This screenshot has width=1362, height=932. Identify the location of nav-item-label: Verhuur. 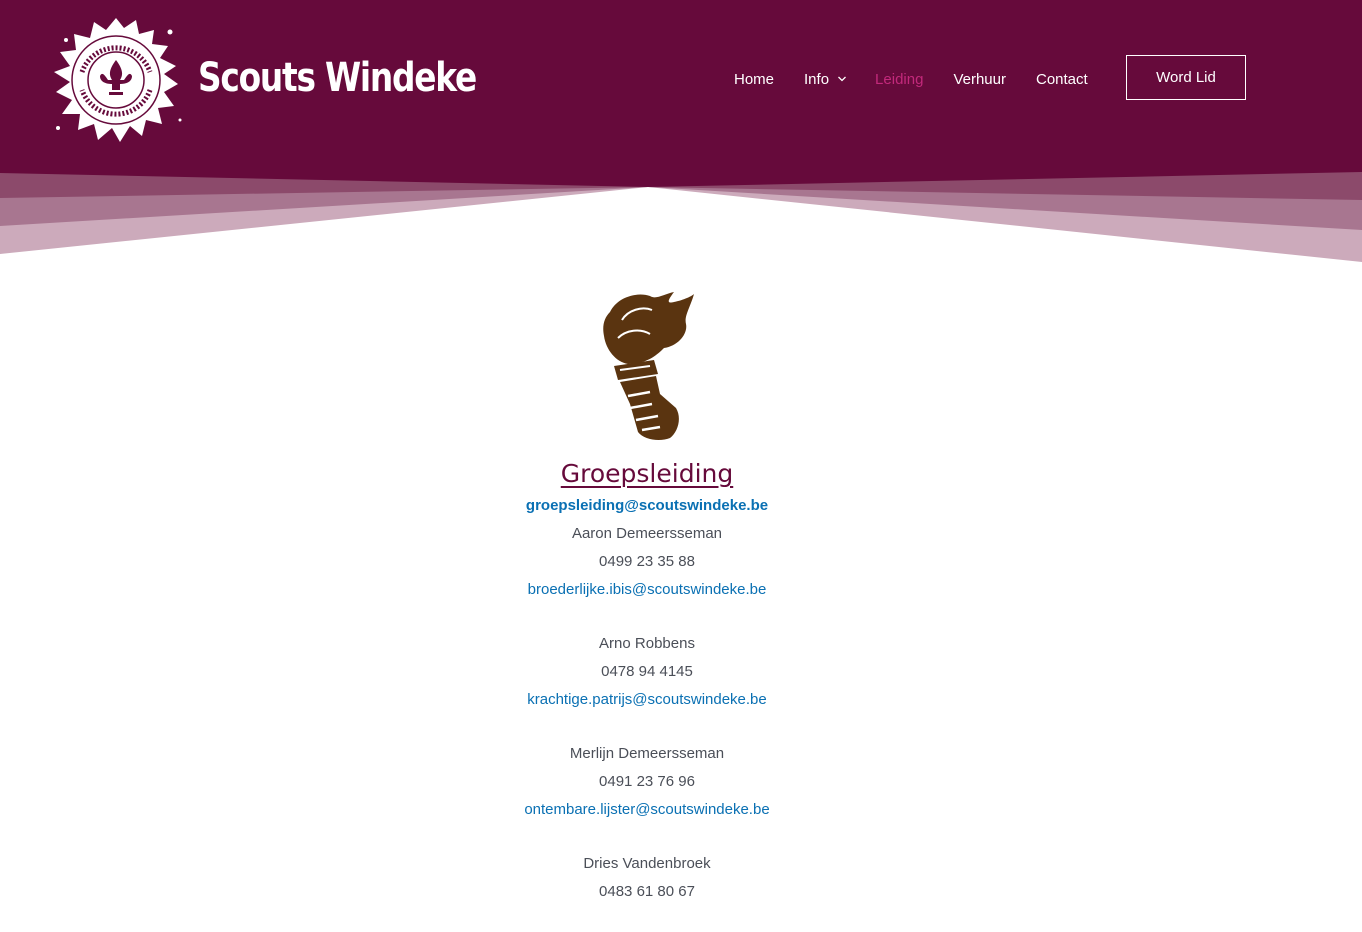
(979, 79).